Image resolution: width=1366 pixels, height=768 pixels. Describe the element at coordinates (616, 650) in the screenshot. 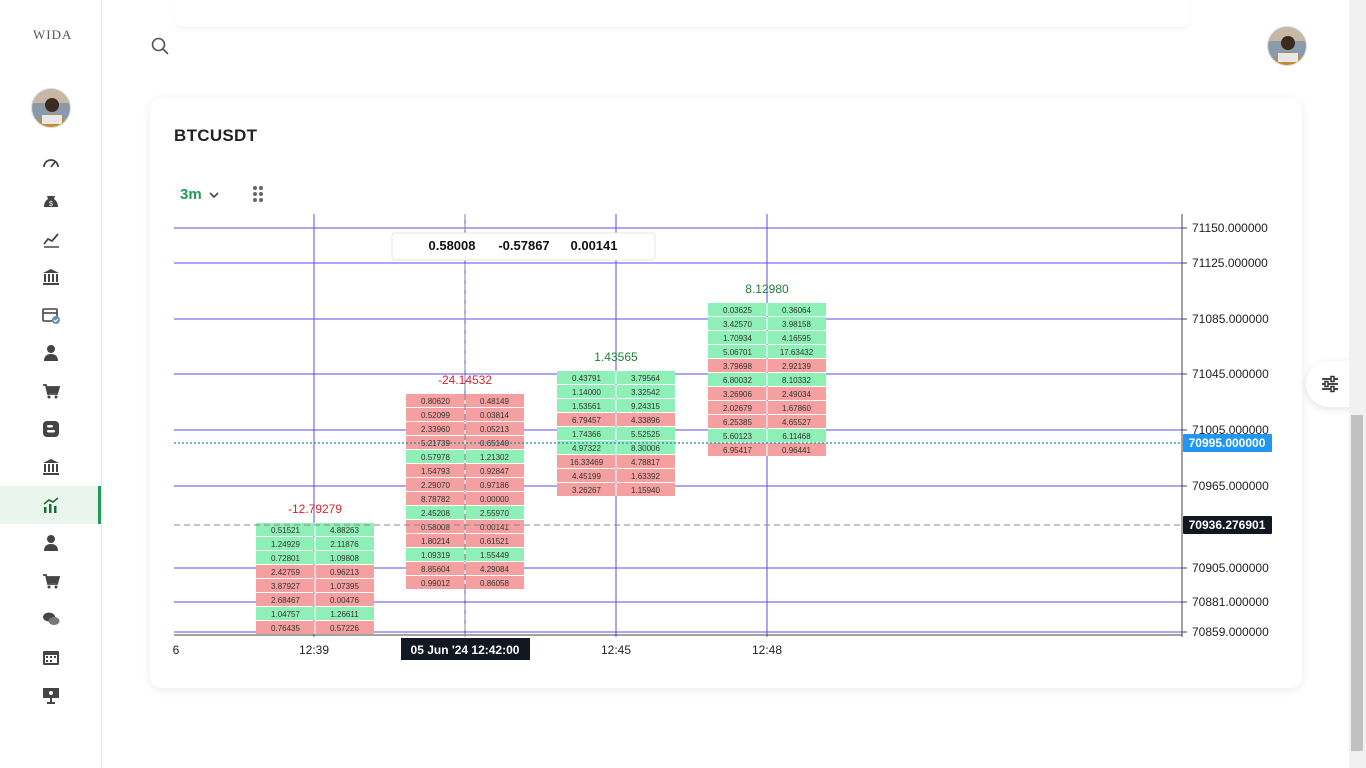

I see `x-tick-label: 12:45` at that location.